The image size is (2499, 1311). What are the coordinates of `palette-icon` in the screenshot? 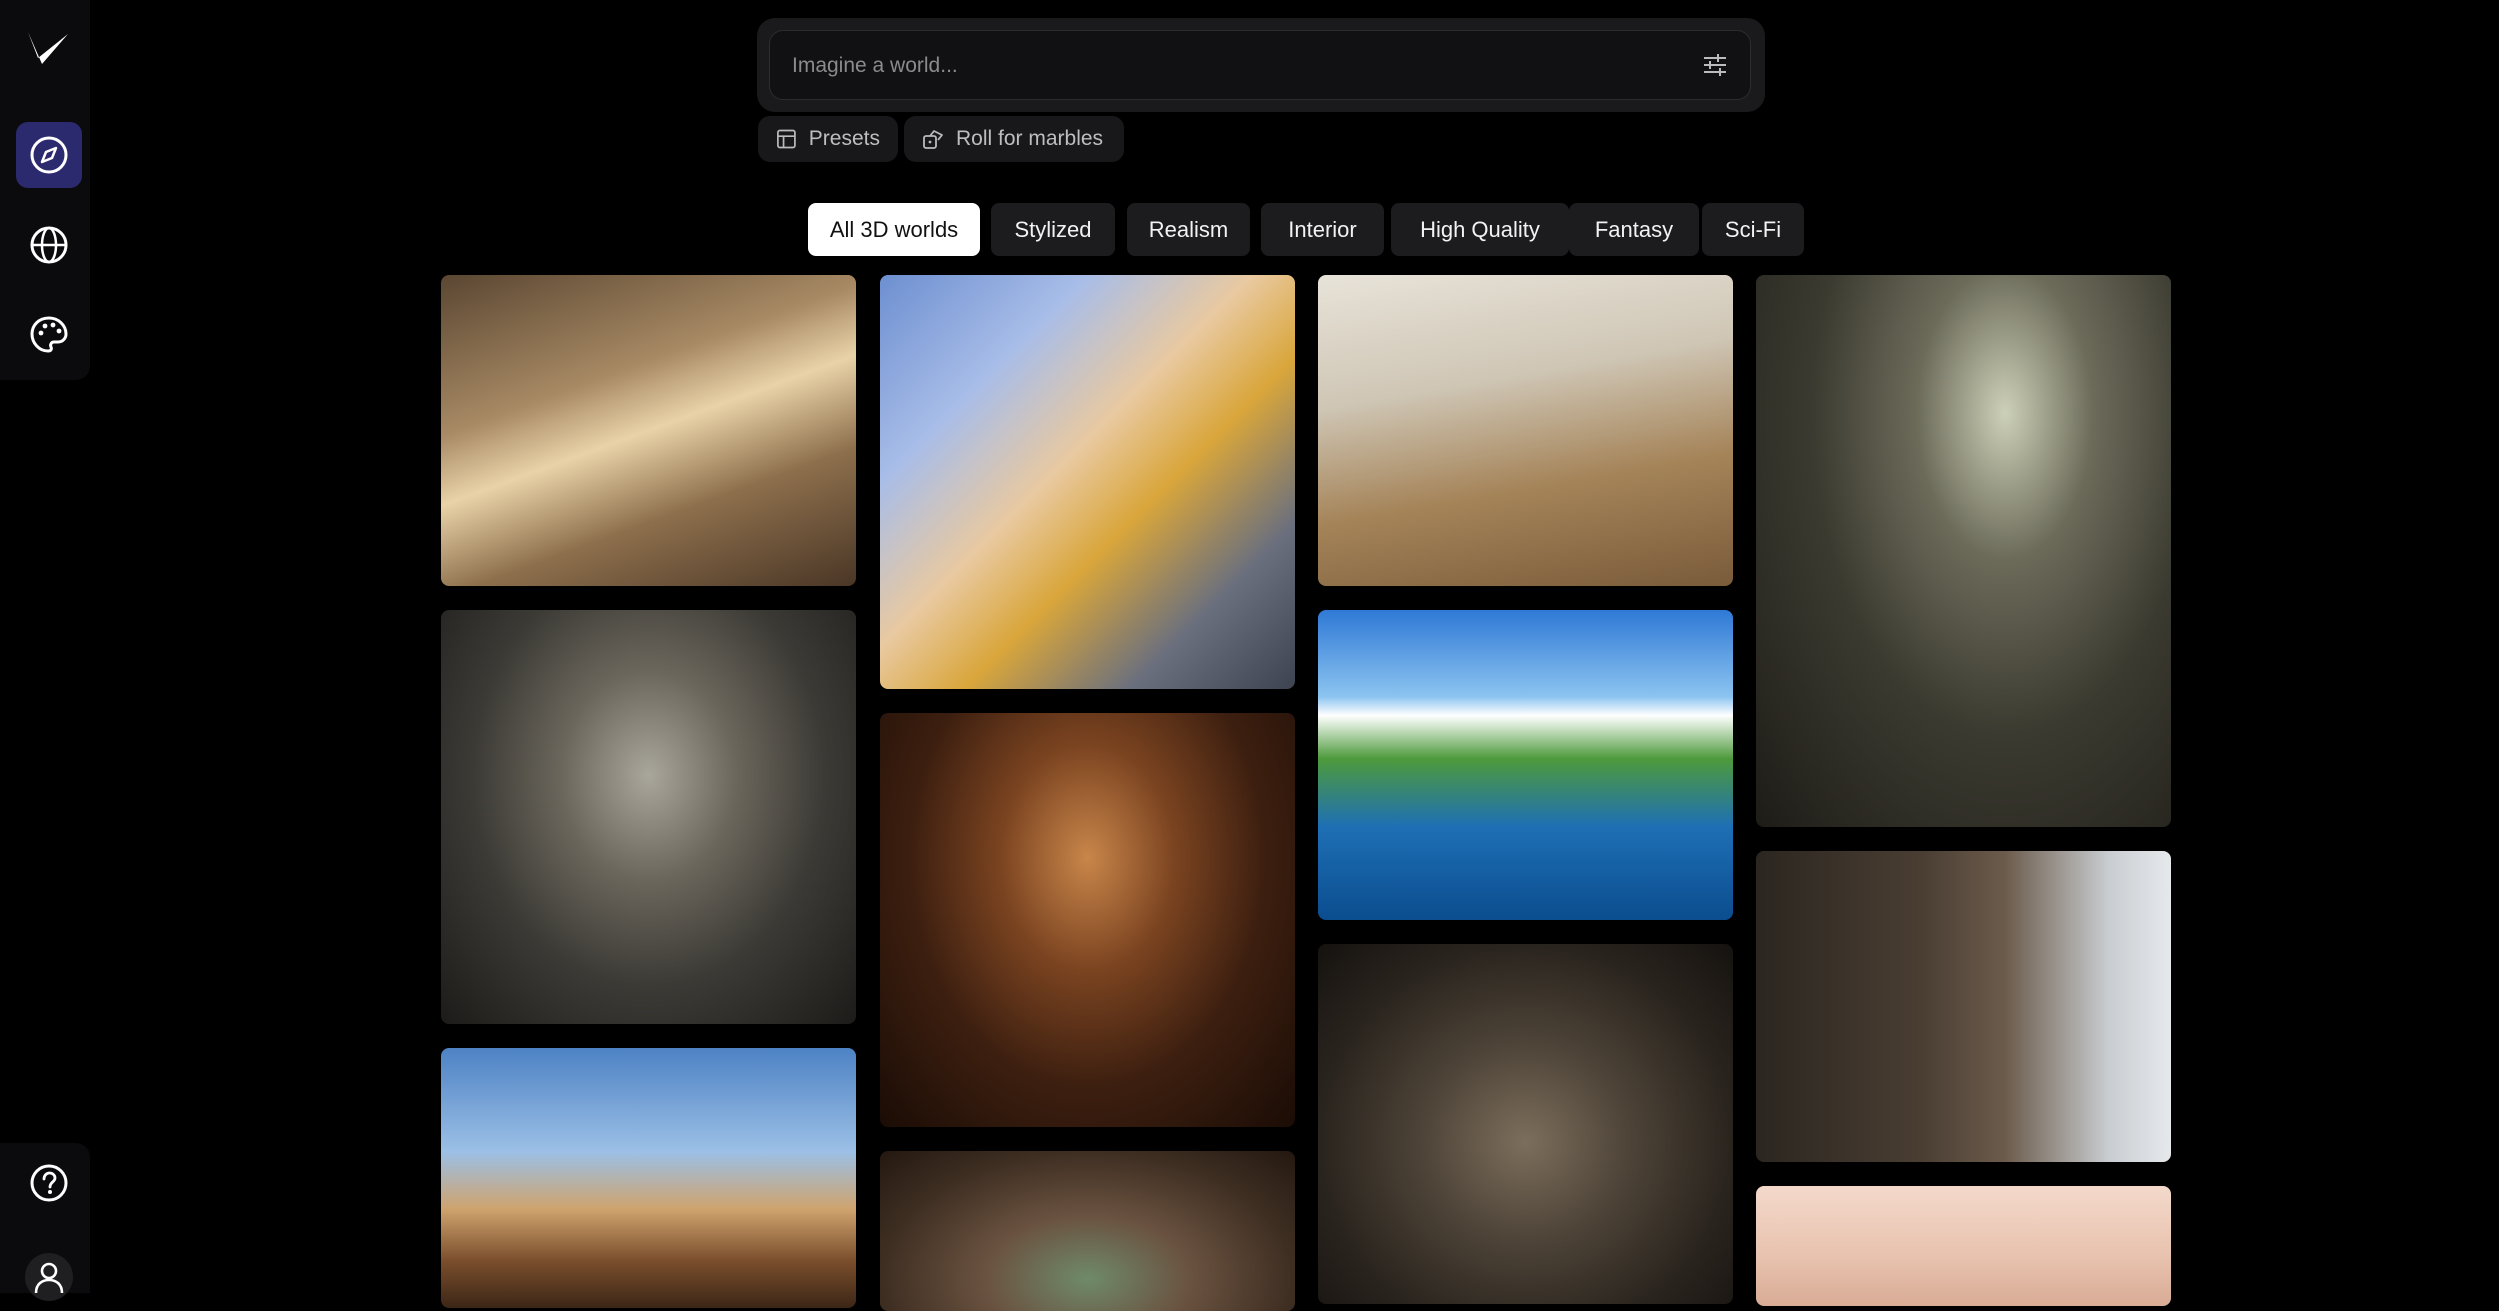 It's located at (49, 334).